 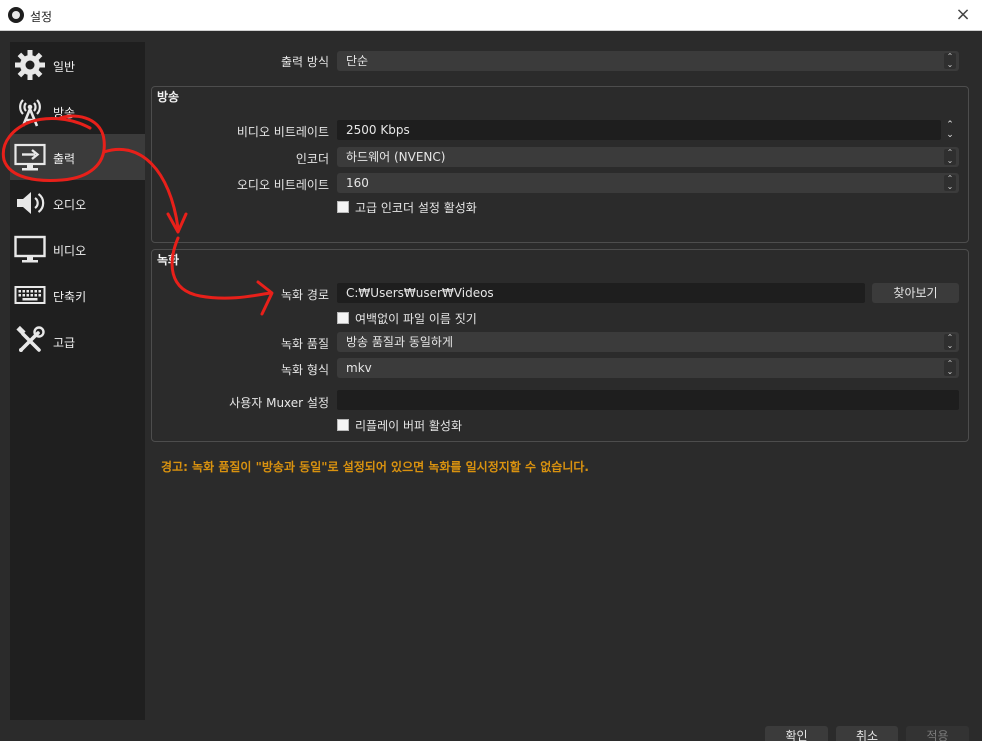 What do you see at coordinates (357, 183) in the screenshot?
I see `audio-bitrate-value: 160` at bounding box center [357, 183].